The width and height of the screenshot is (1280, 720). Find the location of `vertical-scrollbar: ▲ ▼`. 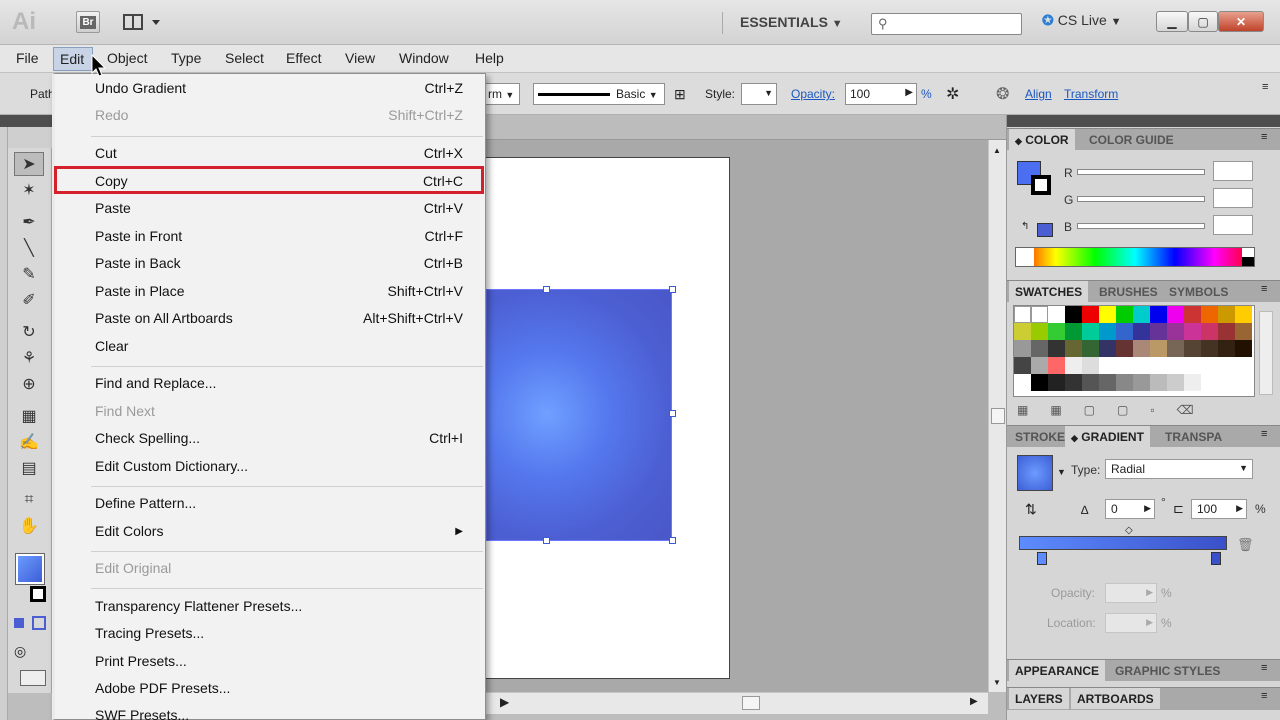

vertical-scrollbar: ▲ ▼ is located at coordinates (997, 416).